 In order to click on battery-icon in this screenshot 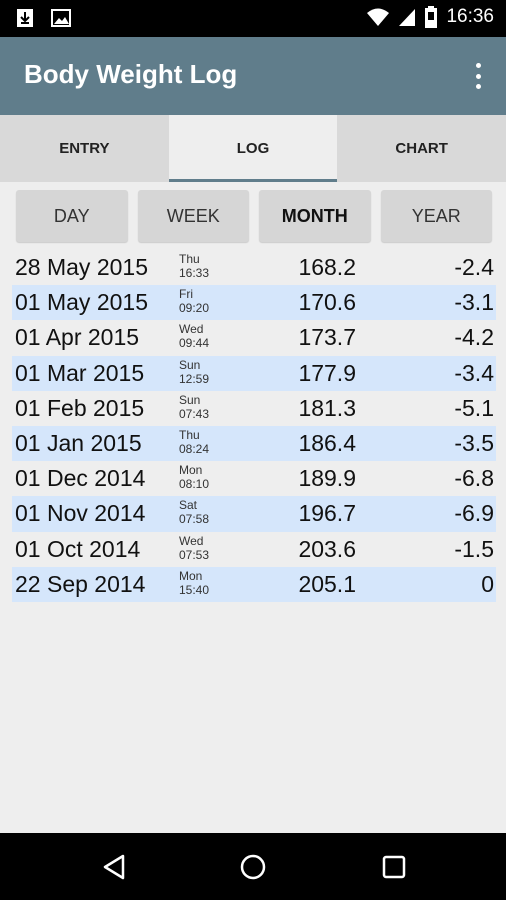, I will do `click(431, 17)`.